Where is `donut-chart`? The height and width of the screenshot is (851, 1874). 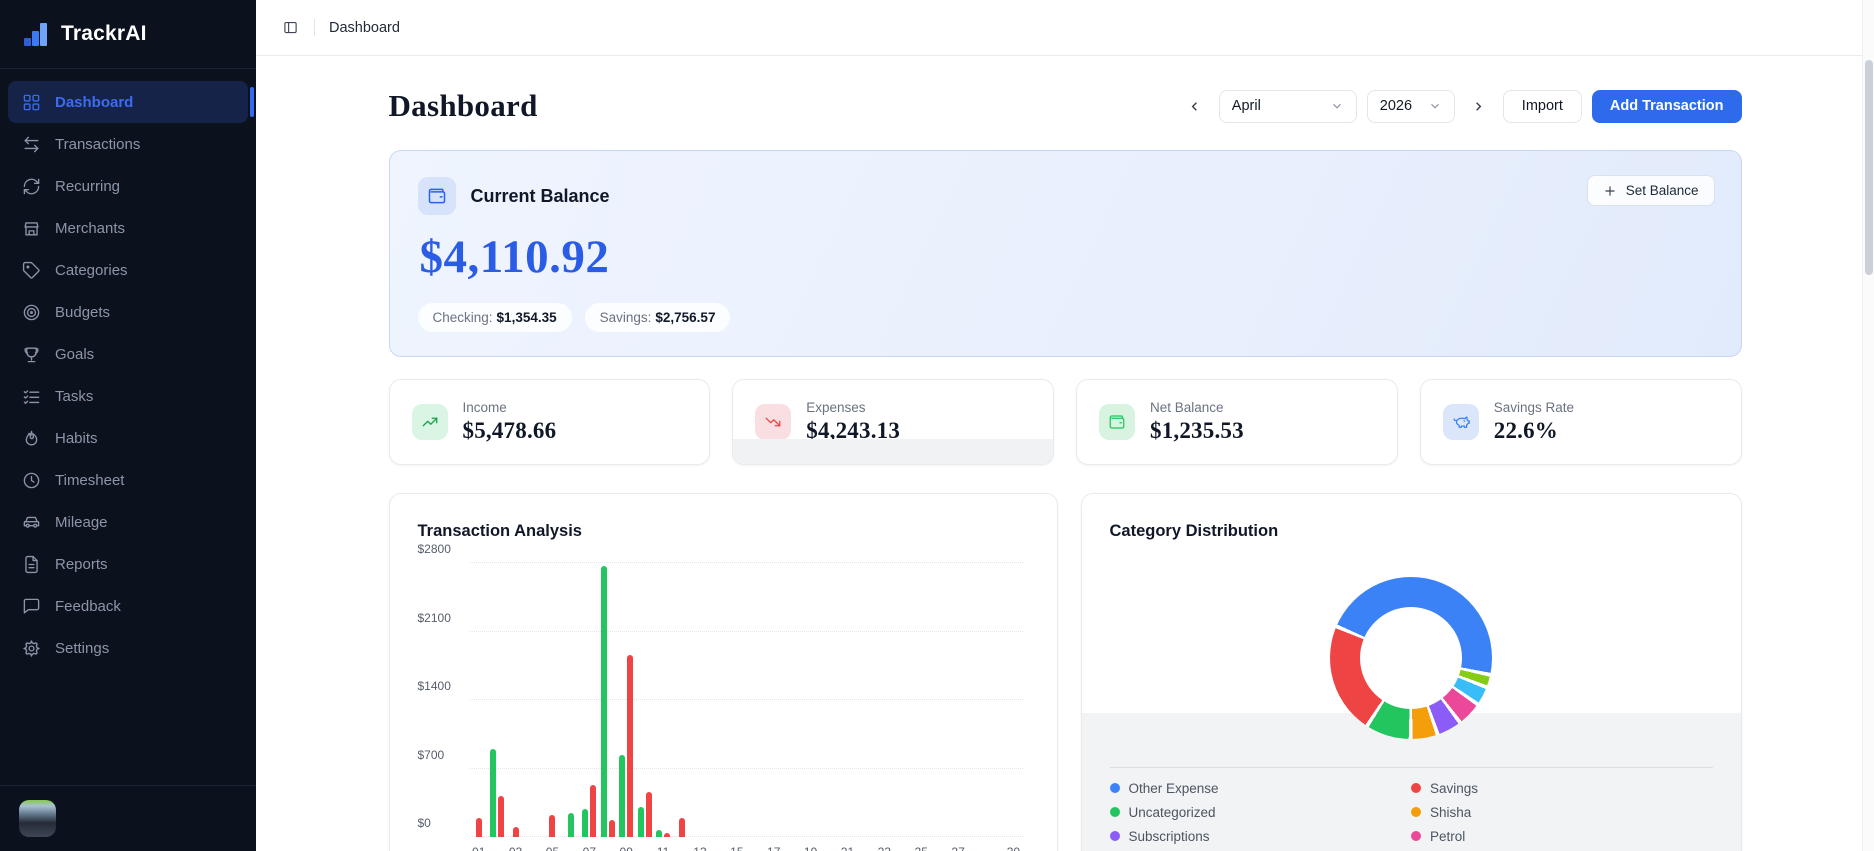 donut-chart is located at coordinates (1411, 658).